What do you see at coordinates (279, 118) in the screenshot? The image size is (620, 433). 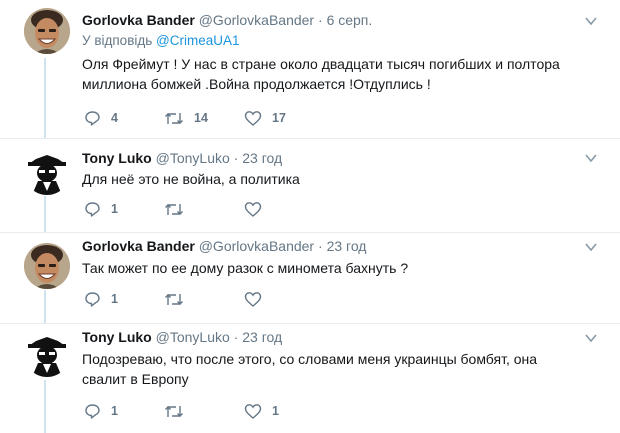 I see `like-count: 17` at bounding box center [279, 118].